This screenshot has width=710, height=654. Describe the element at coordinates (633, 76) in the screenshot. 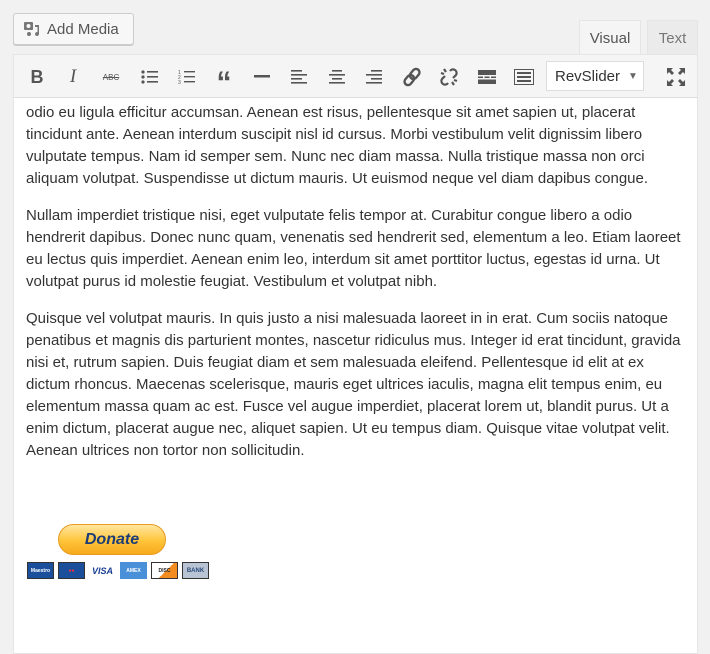

I see `chevron-down-icon: ▼` at that location.